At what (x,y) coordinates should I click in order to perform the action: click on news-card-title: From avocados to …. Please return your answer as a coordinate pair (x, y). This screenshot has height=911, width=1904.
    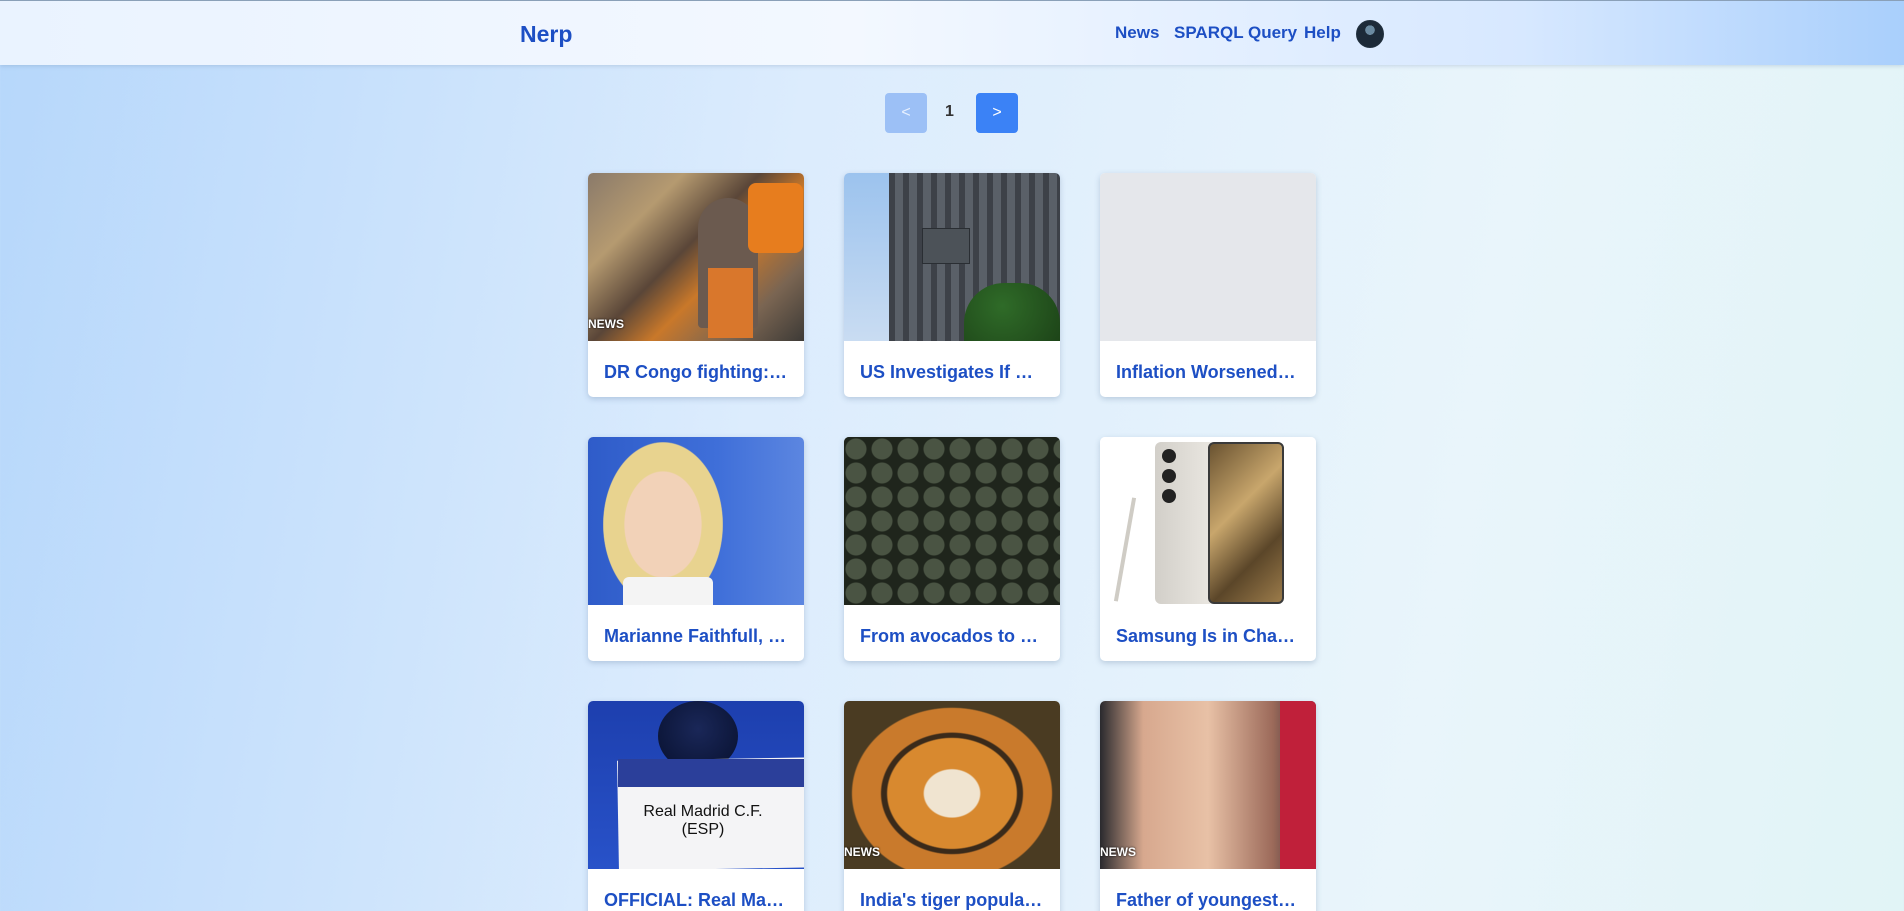
    Looking at the image, I should click on (954, 636).